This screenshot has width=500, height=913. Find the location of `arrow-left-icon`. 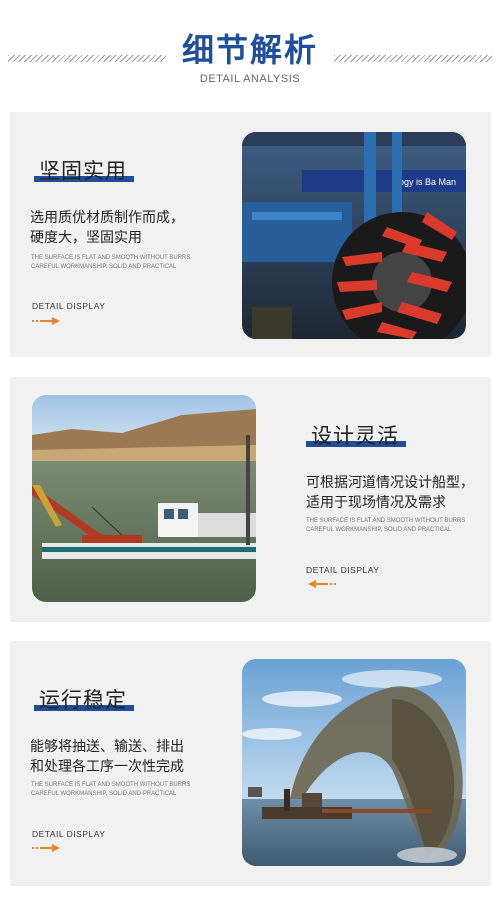

arrow-left-icon is located at coordinates (321, 584).